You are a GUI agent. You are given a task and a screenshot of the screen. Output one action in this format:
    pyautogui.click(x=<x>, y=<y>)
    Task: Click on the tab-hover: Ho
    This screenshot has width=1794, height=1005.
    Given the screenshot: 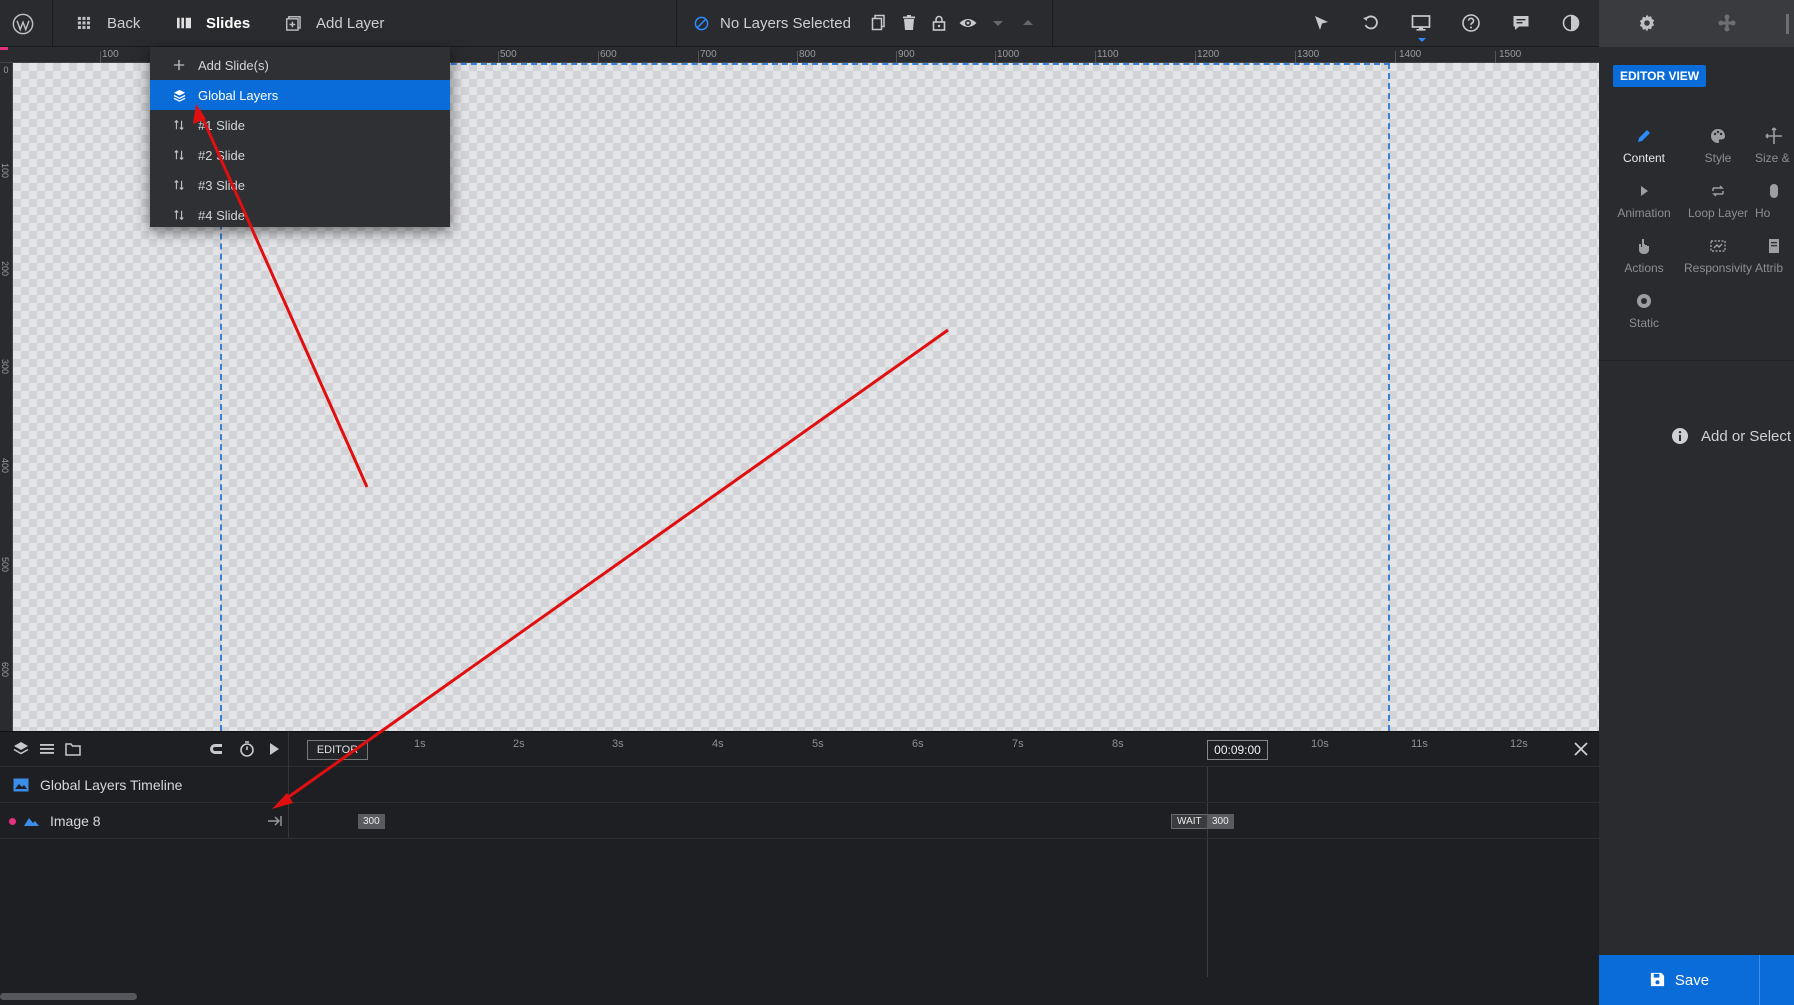 What is the action you would take?
    pyautogui.click(x=1774, y=201)
    